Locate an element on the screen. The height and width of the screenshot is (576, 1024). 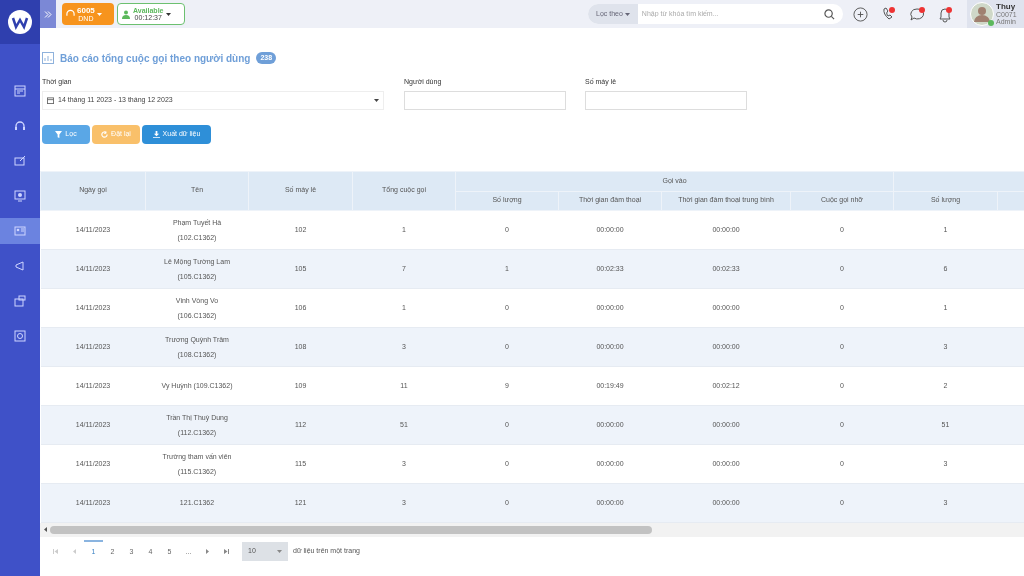
next-page-icon is located at coordinates (207, 551).